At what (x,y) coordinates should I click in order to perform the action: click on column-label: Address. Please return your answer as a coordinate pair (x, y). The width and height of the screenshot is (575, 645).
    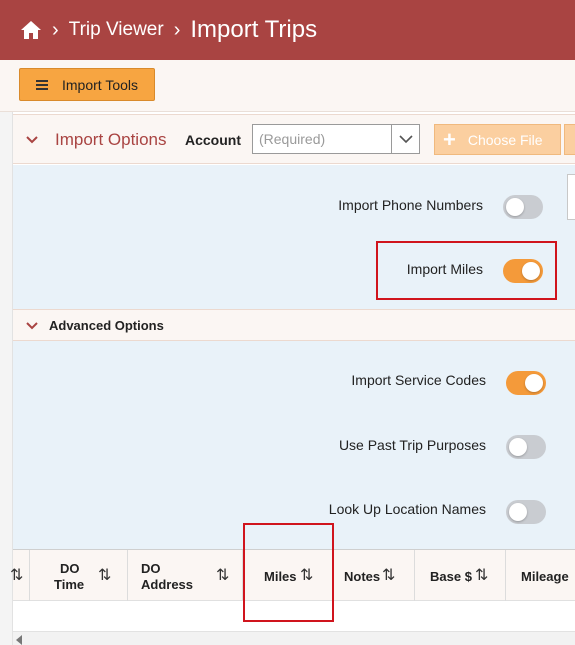
    Looking at the image, I should click on (167, 584).